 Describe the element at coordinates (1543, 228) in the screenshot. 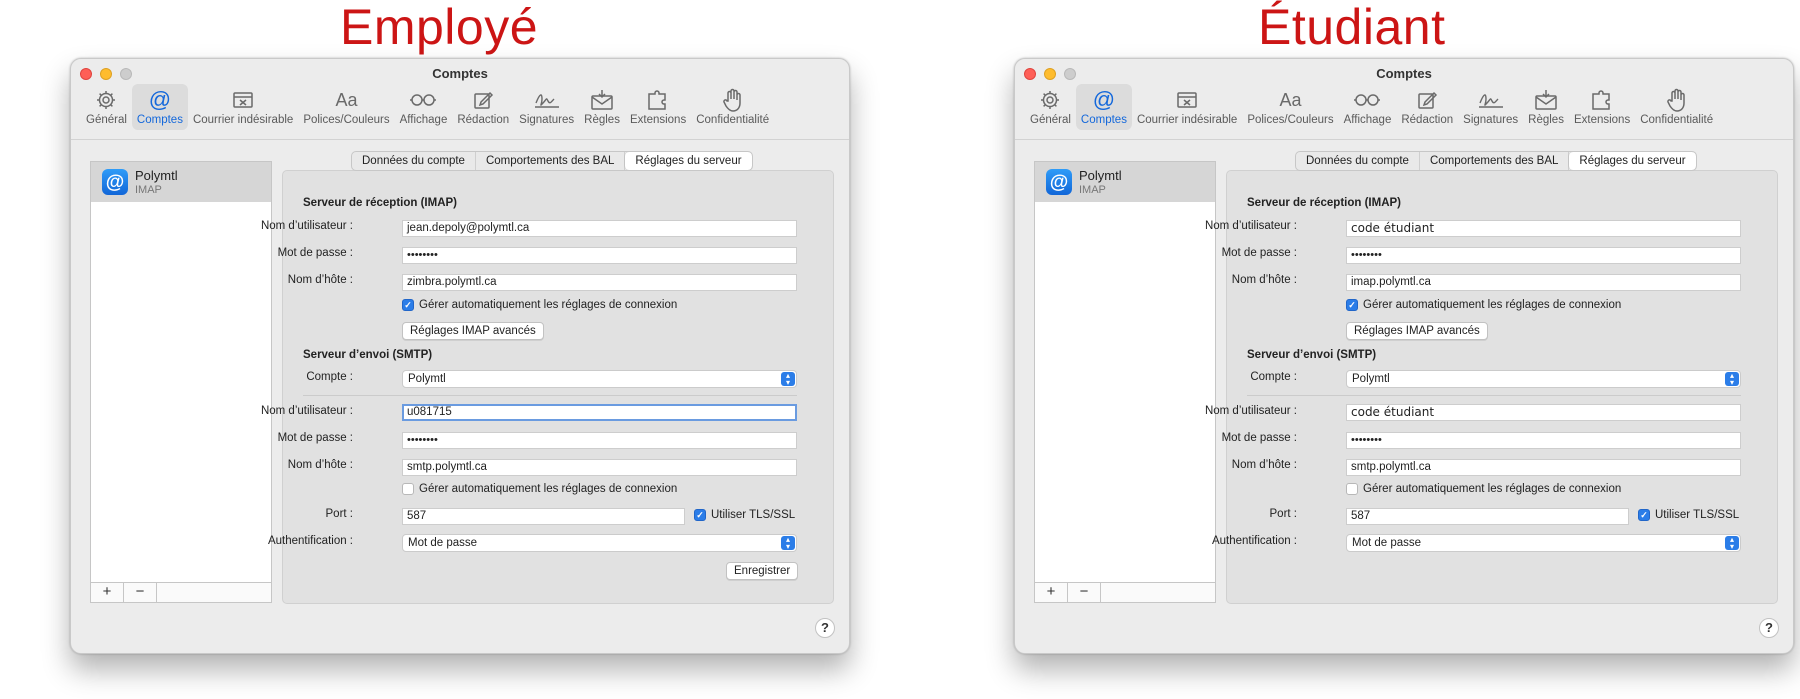

I see `imap-username-field: code étudiant` at that location.